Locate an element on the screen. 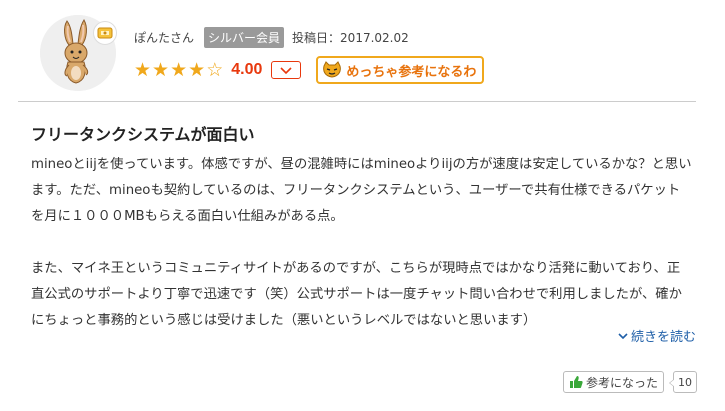 This screenshot has height=411, width=725. reviewer-meta: ぽんたさん シルバー会員 投稿日：2017.02.02 is located at coordinates (271, 37).